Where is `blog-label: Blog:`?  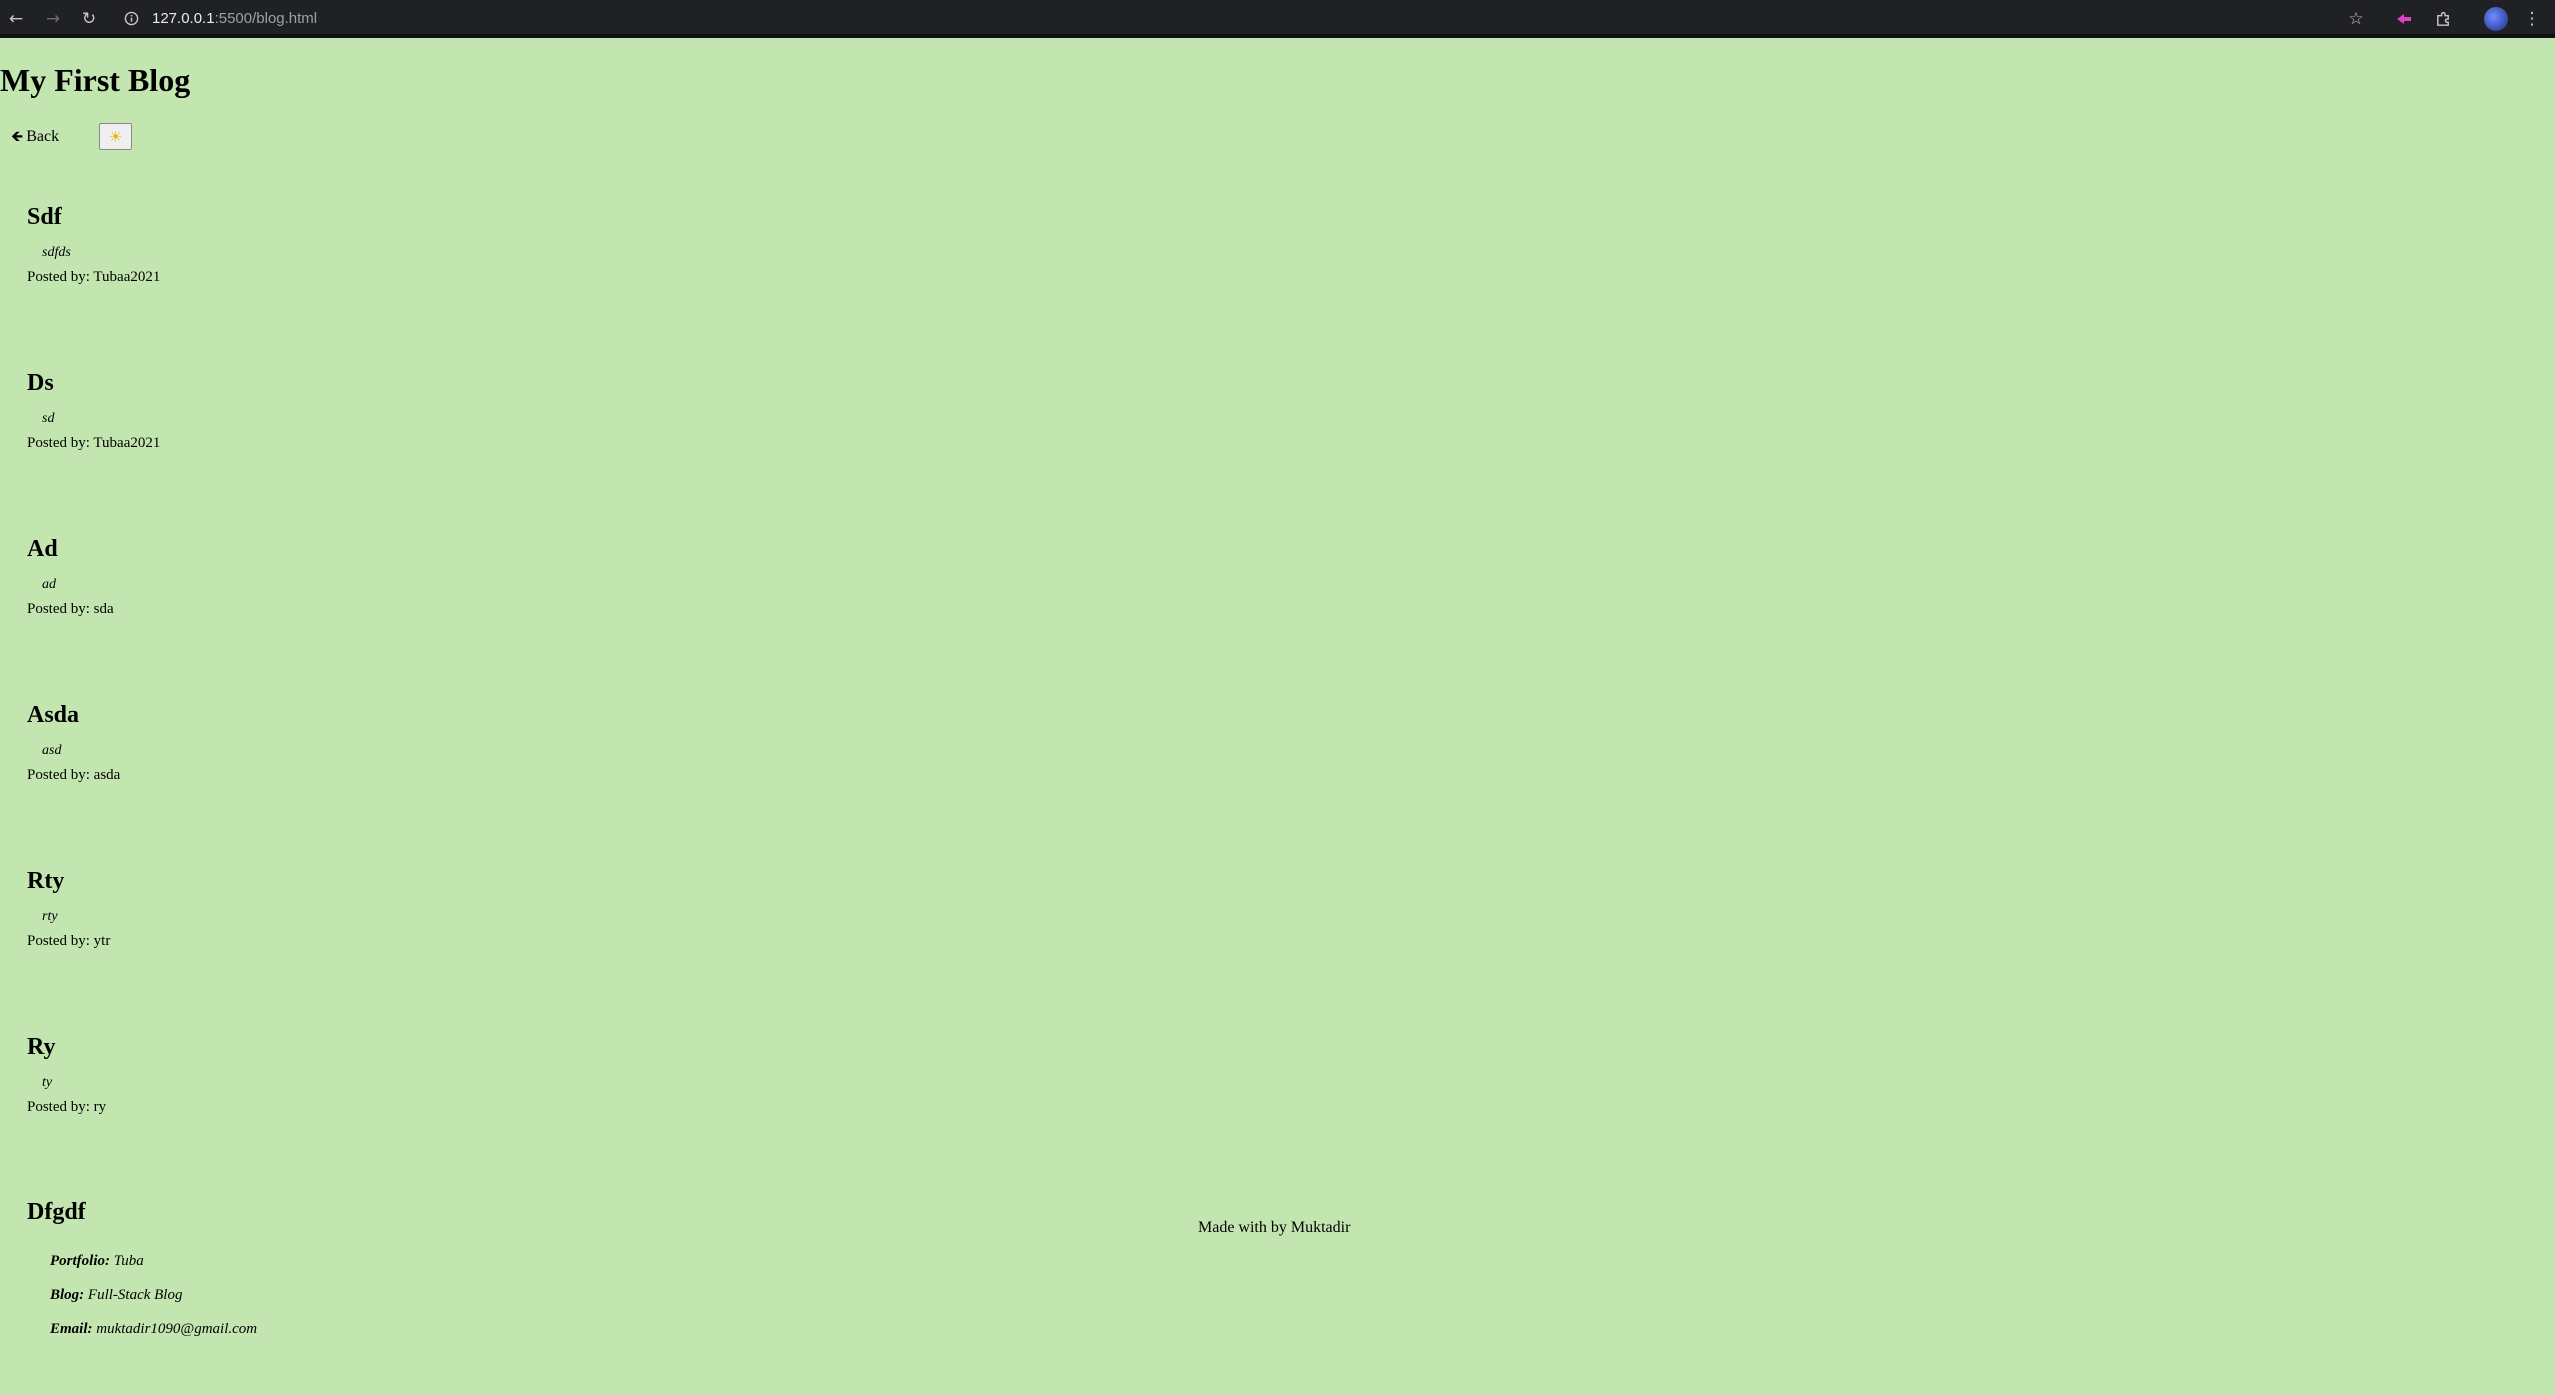
blog-label: Blog: is located at coordinates (67, 1295).